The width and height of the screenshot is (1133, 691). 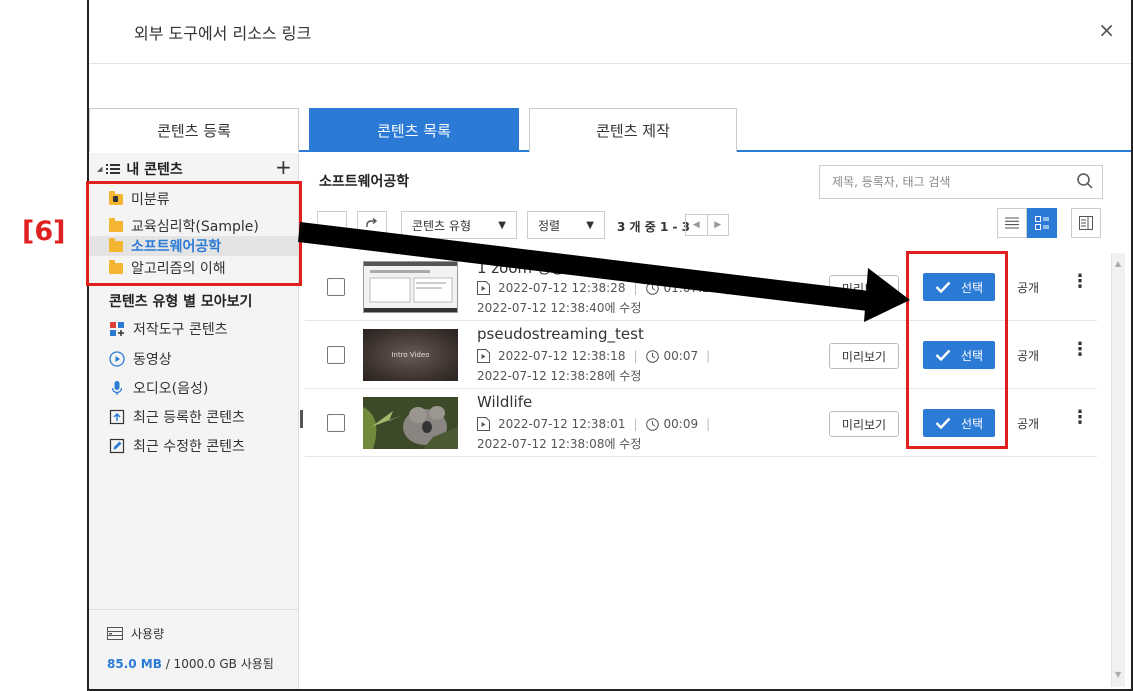 What do you see at coordinates (604, 272) in the screenshot?
I see `annotation-arrow` at bounding box center [604, 272].